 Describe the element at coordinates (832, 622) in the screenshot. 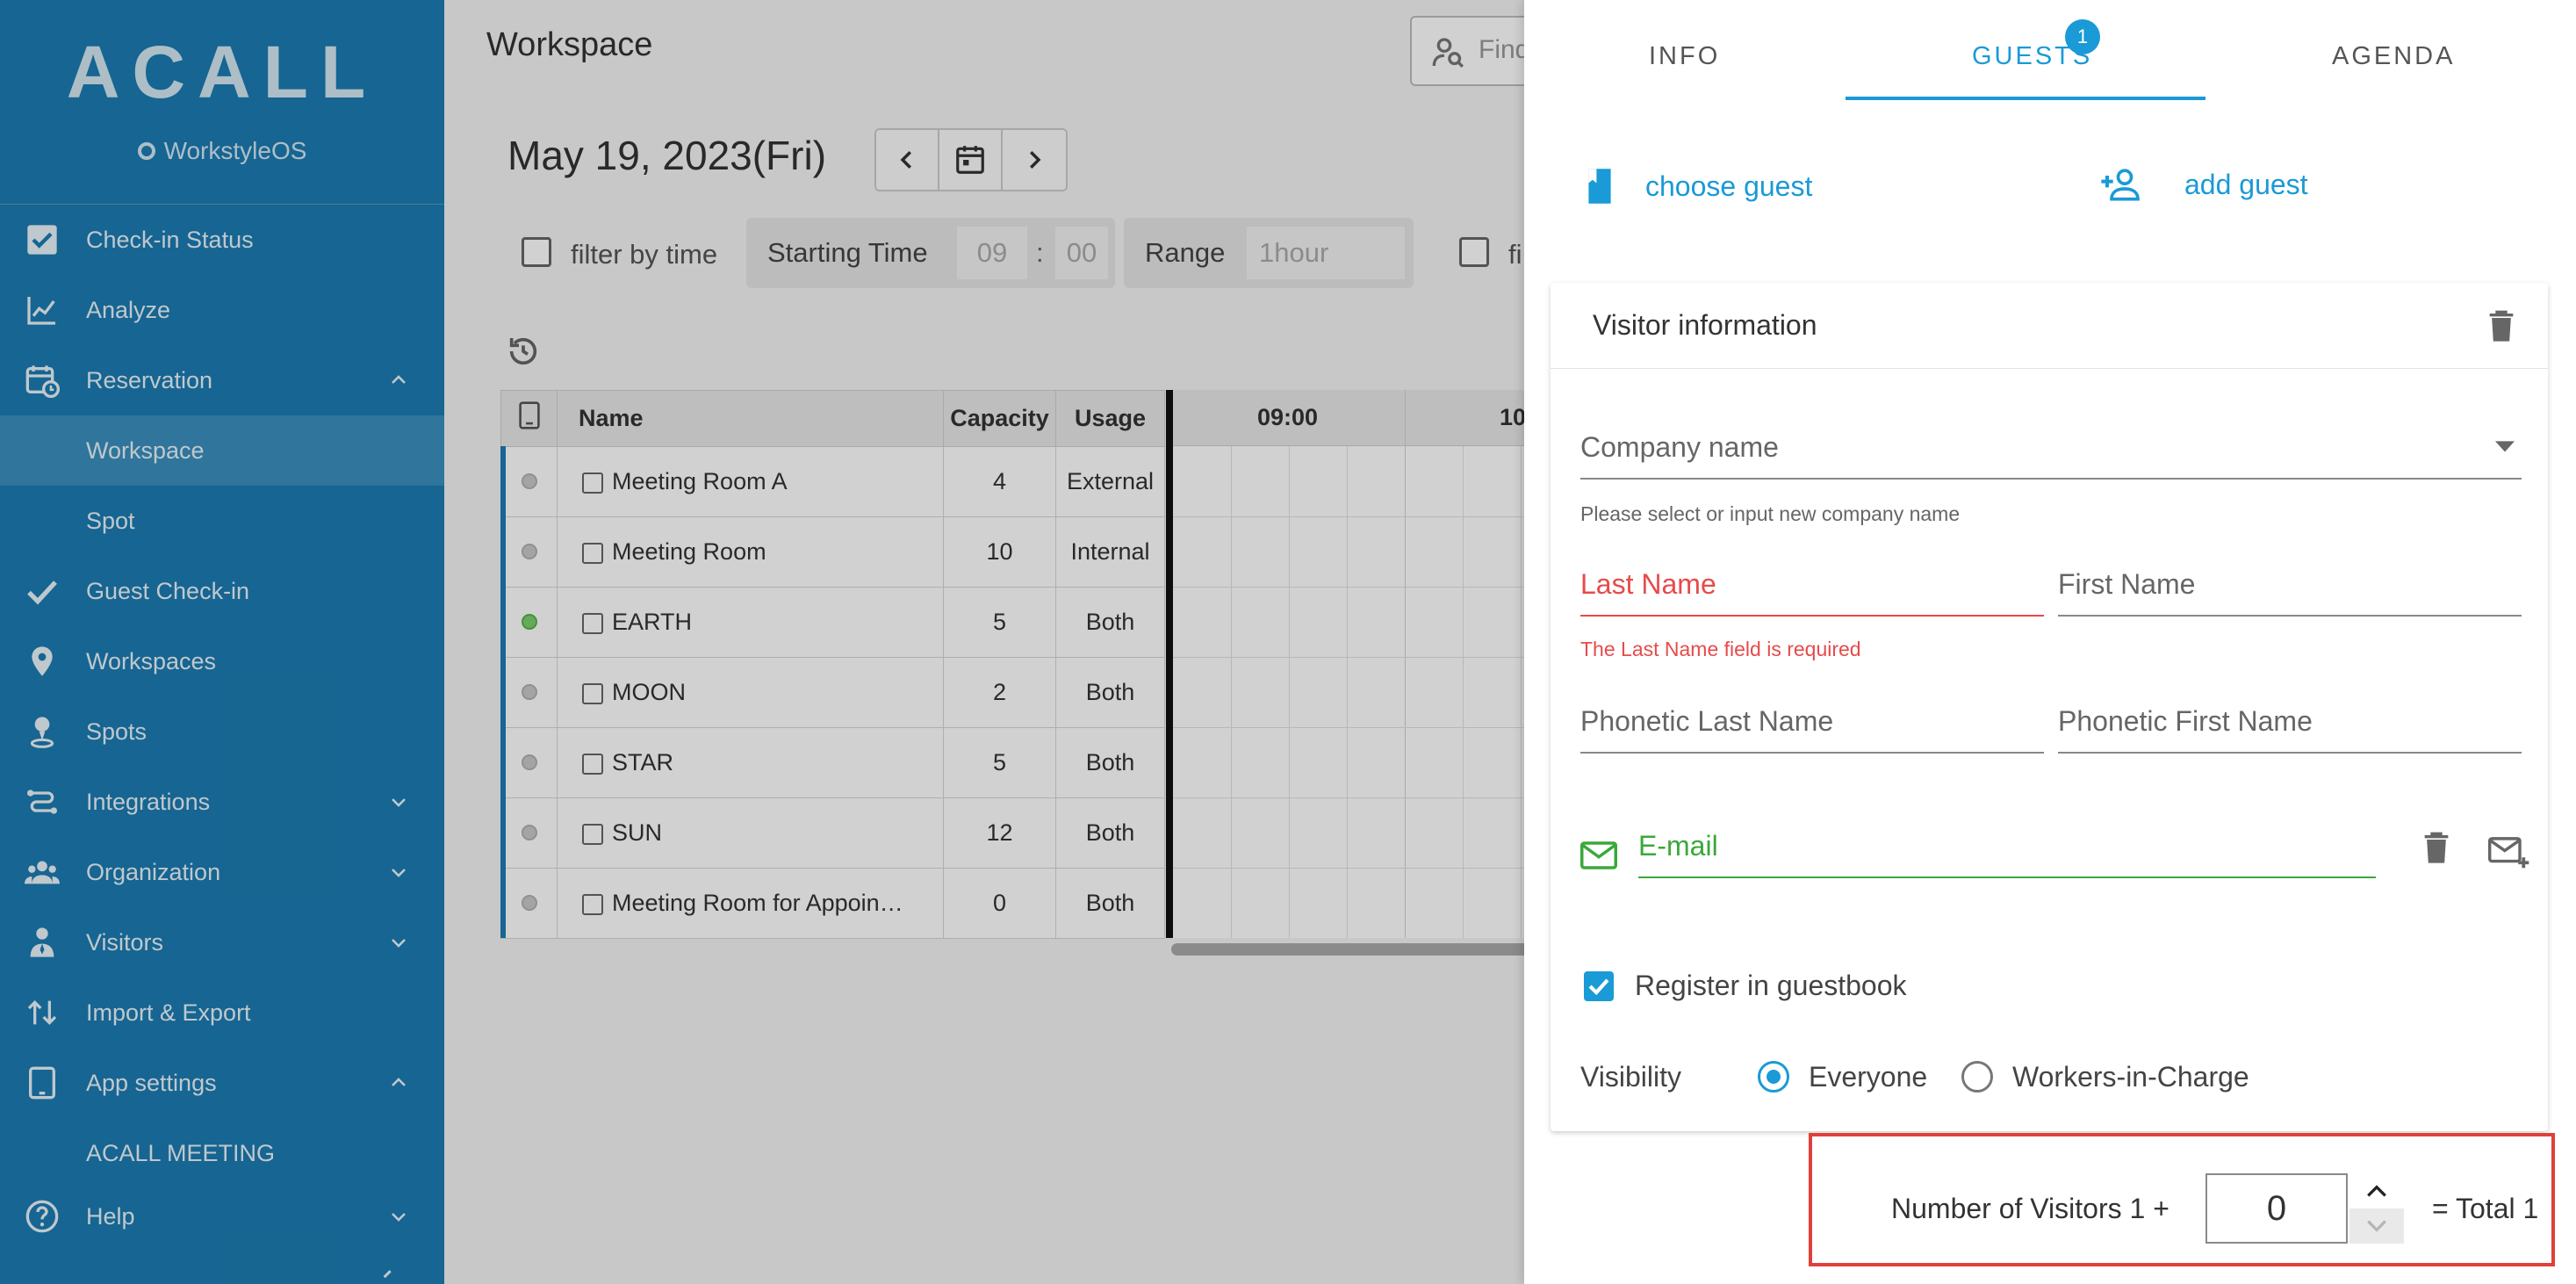

I see `table-row: EARTH 5 Both` at that location.